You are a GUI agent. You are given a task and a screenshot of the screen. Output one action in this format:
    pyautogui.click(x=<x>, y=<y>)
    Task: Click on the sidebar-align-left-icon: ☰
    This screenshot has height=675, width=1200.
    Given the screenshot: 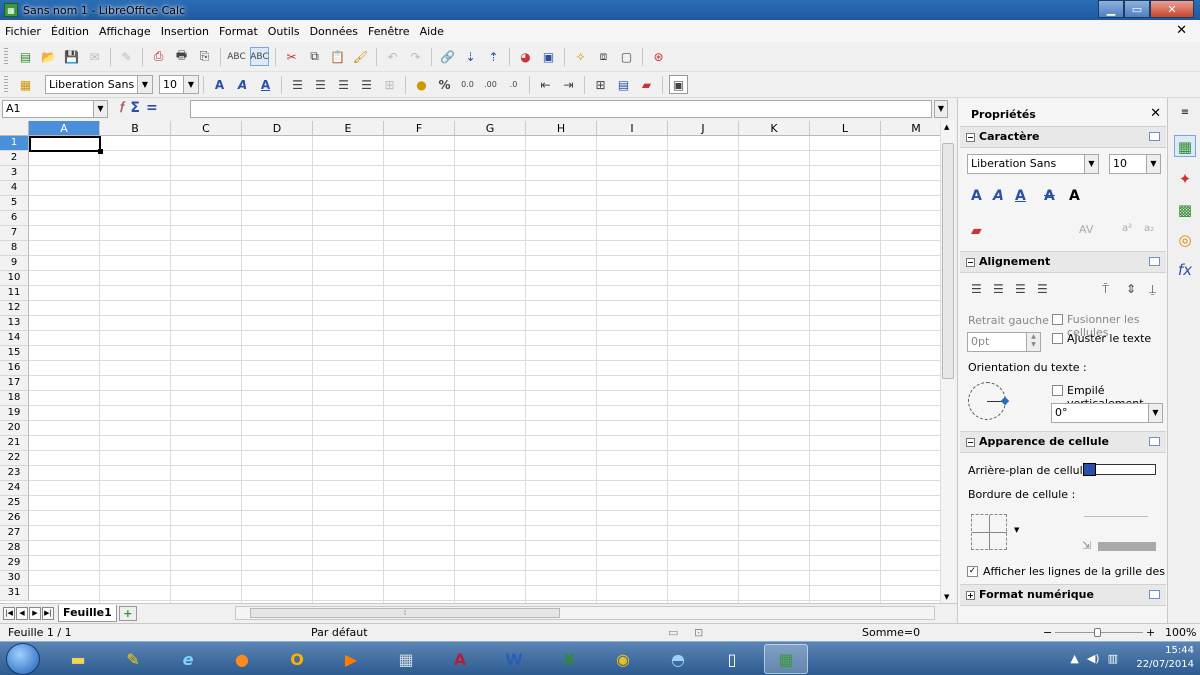 What is the action you would take?
    pyautogui.click(x=976, y=289)
    